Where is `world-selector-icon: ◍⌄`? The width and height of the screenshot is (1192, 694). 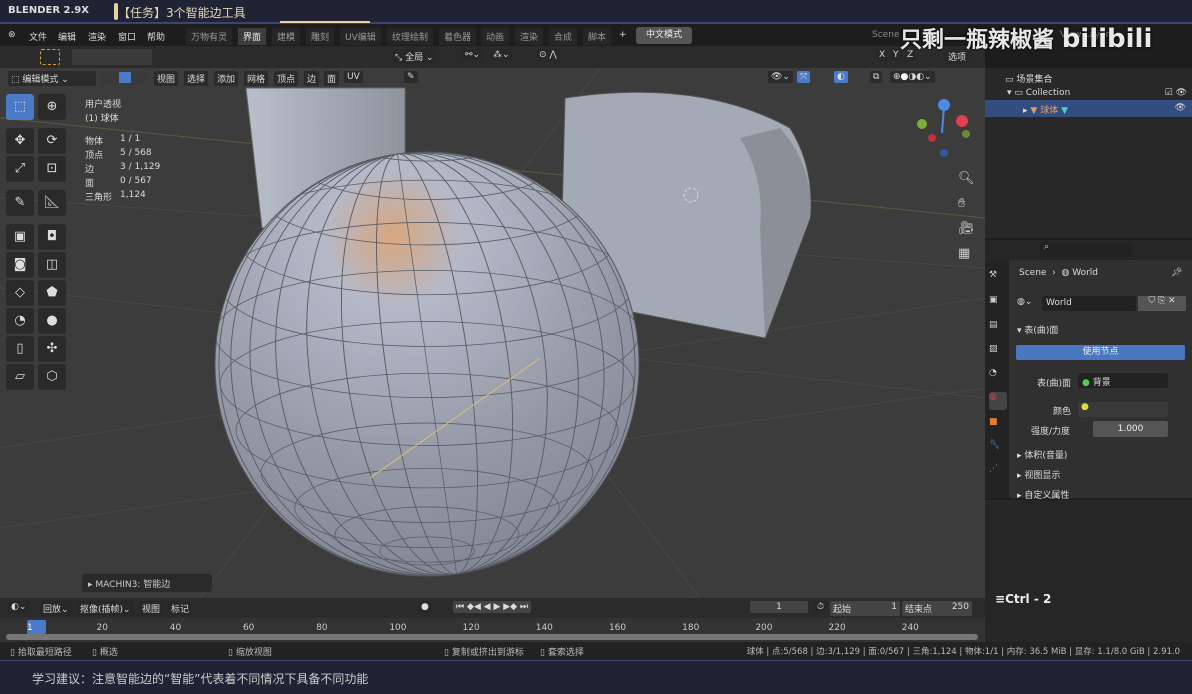 world-selector-icon: ◍⌄ is located at coordinates (1024, 302).